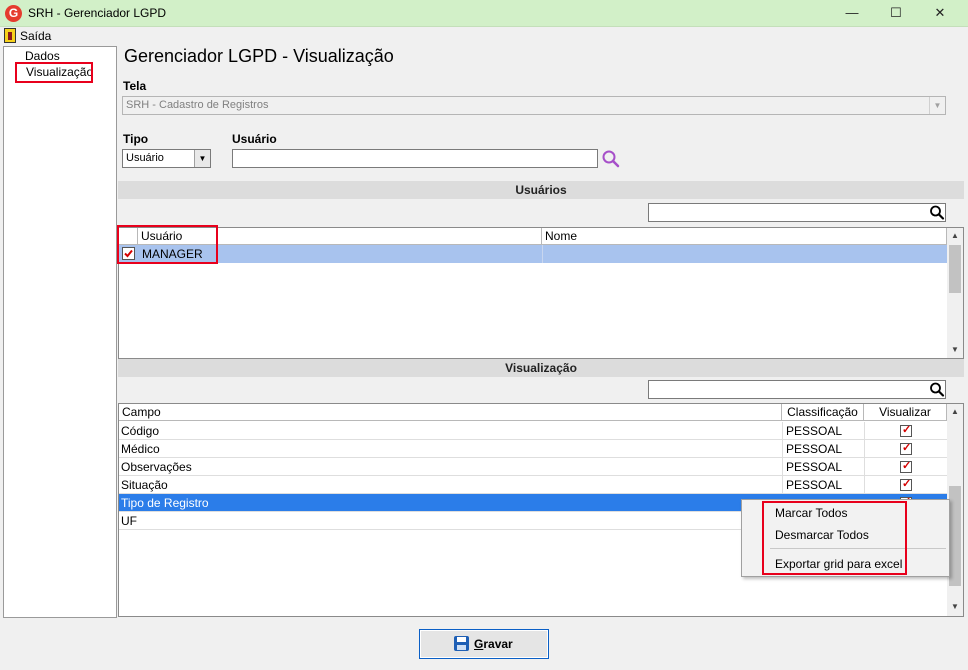  Describe the element at coordinates (10, 35) in the screenshot. I see `exit-door-icon` at that location.